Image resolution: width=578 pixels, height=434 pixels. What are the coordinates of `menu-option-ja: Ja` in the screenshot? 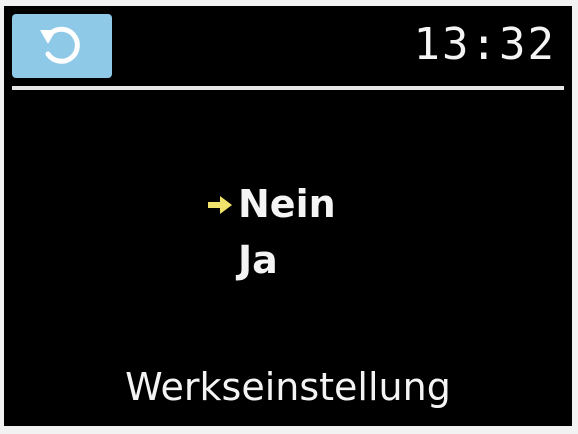 It's located at (318, 260).